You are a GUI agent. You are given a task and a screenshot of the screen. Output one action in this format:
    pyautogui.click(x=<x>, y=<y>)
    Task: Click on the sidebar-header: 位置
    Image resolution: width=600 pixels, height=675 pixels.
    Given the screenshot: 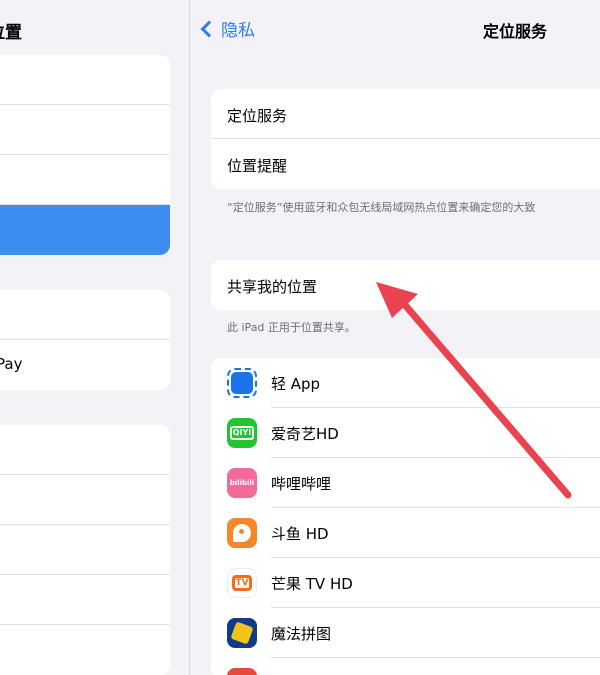 What is the action you would take?
    pyautogui.click(x=95, y=28)
    